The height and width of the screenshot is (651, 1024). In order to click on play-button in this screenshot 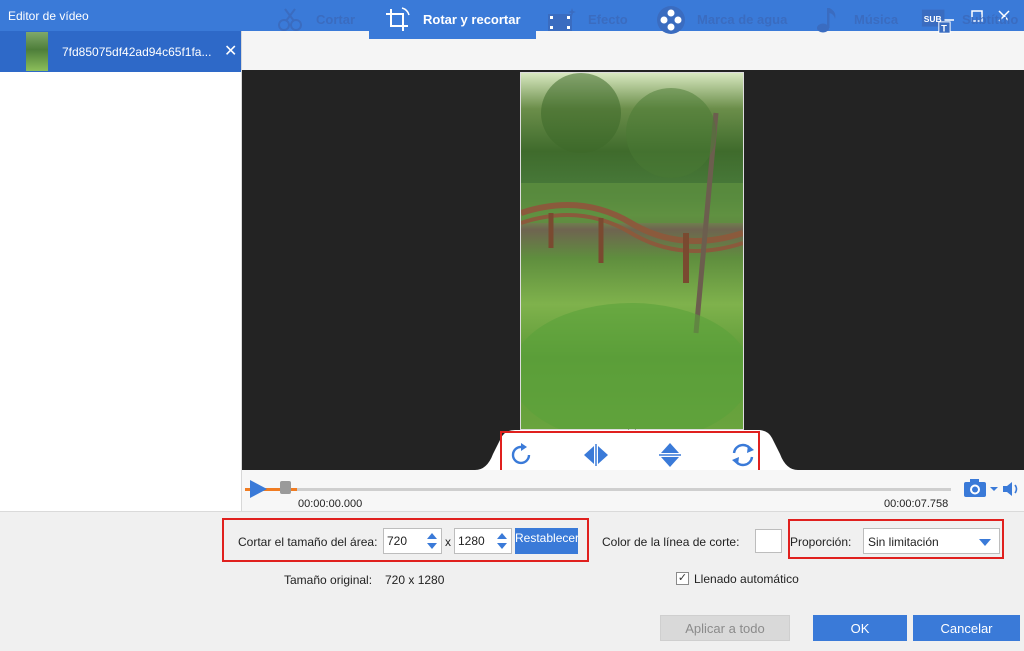, I will do `click(258, 489)`.